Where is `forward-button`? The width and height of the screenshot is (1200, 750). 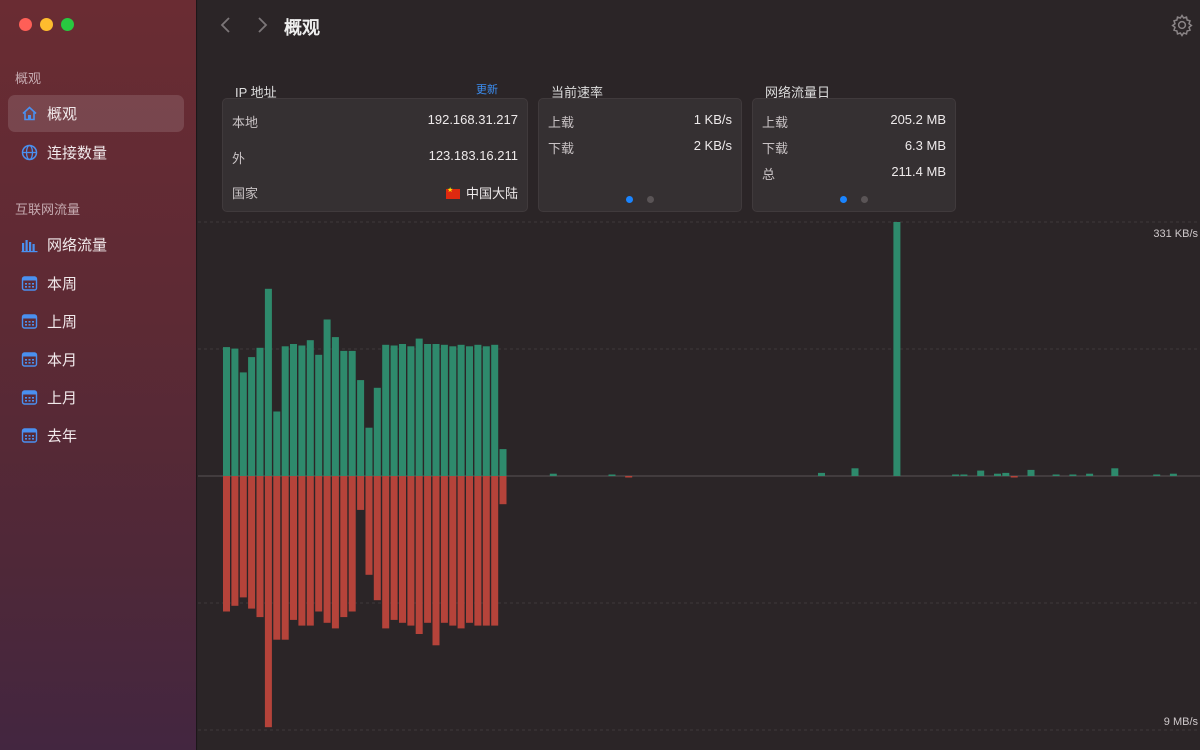
forward-button is located at coordinates (262, 25).